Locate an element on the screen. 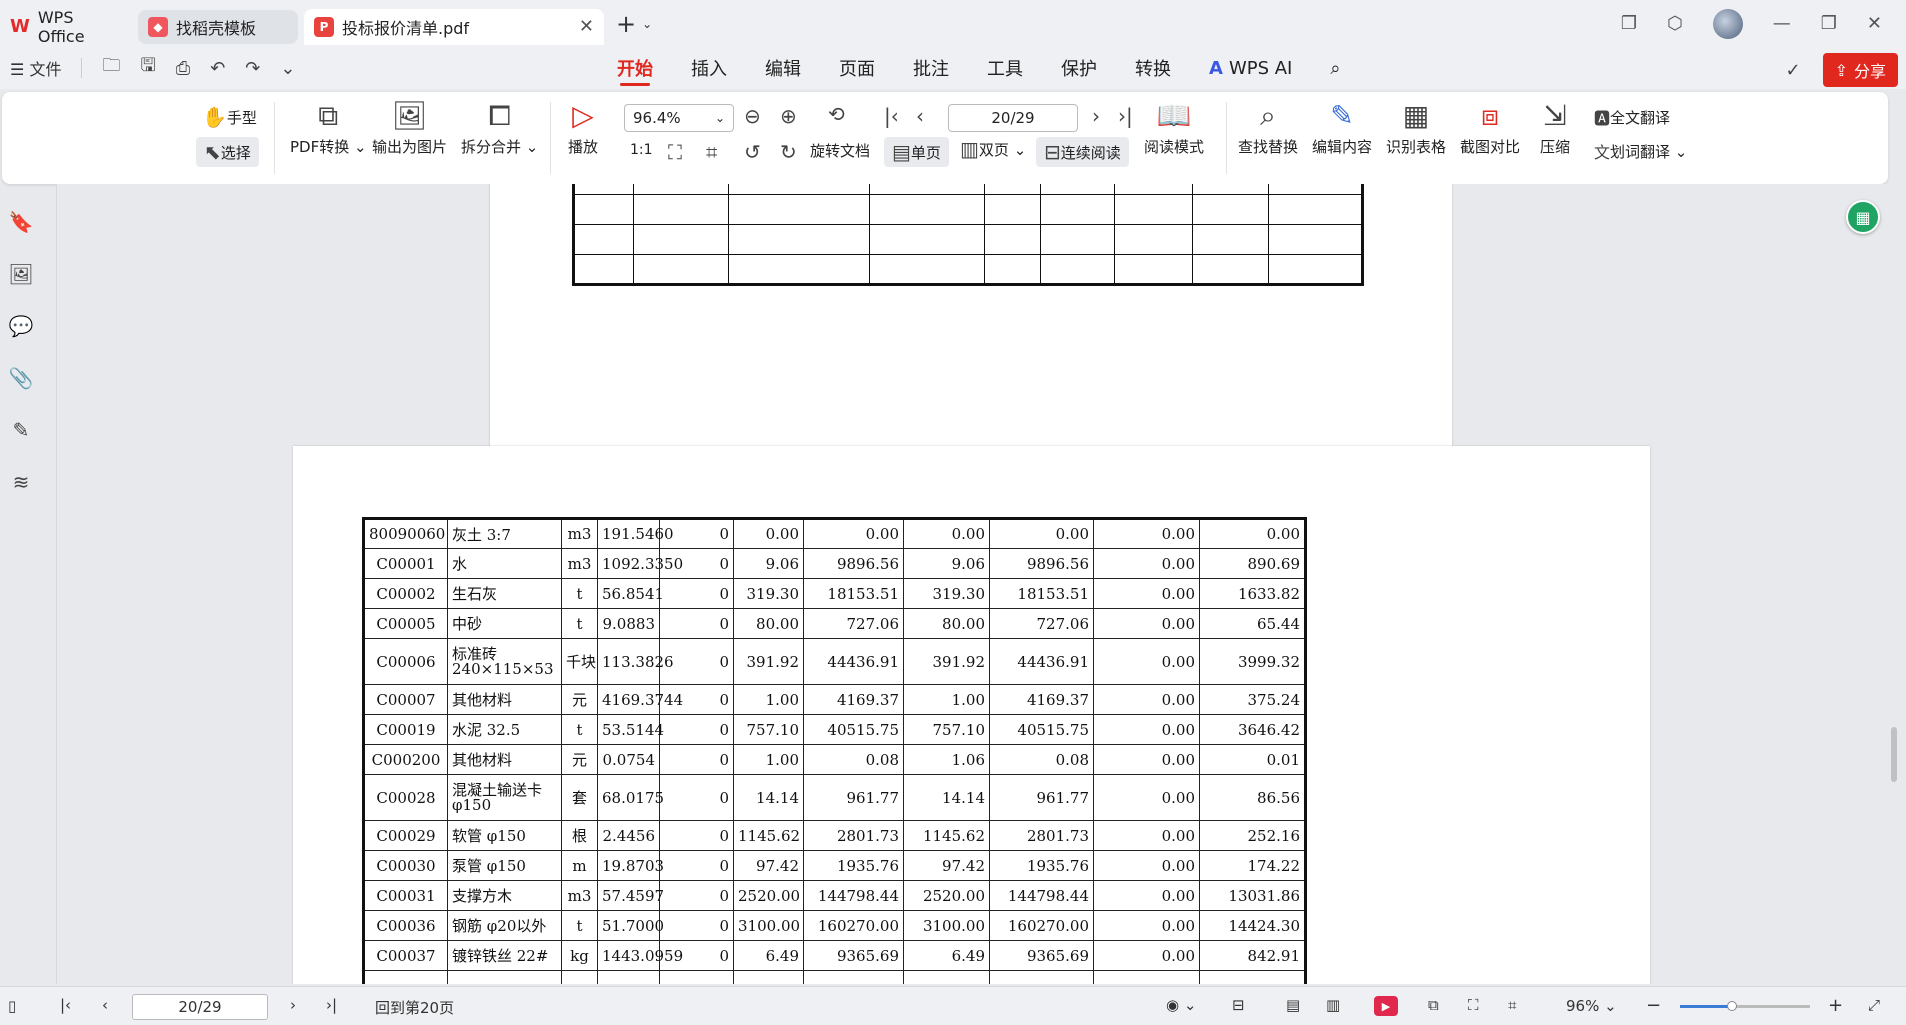 This screenshot has width=1906, height=1025. table-cell-v4: 97.42 is located at coordinates (946, 865).